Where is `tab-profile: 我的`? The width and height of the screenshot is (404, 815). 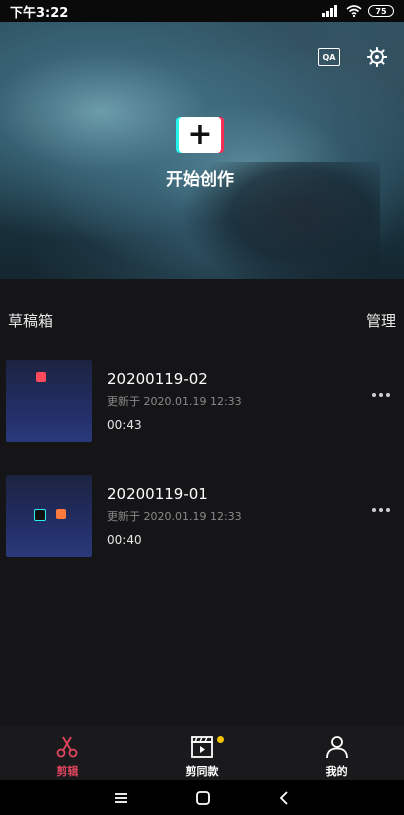 tab-profile: 我的 is located at coordinates (336, 753).